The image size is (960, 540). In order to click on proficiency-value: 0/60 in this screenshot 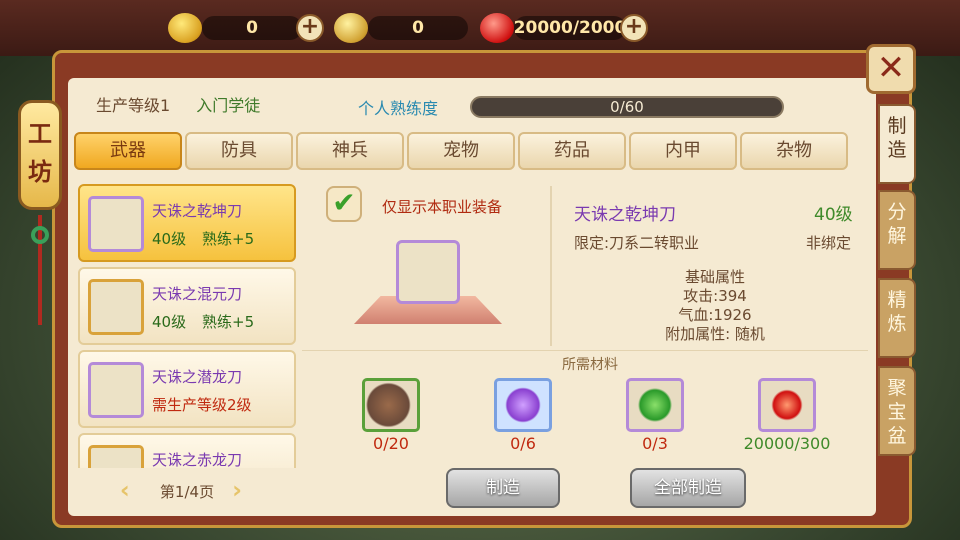, I will do `click(627, 107)`.